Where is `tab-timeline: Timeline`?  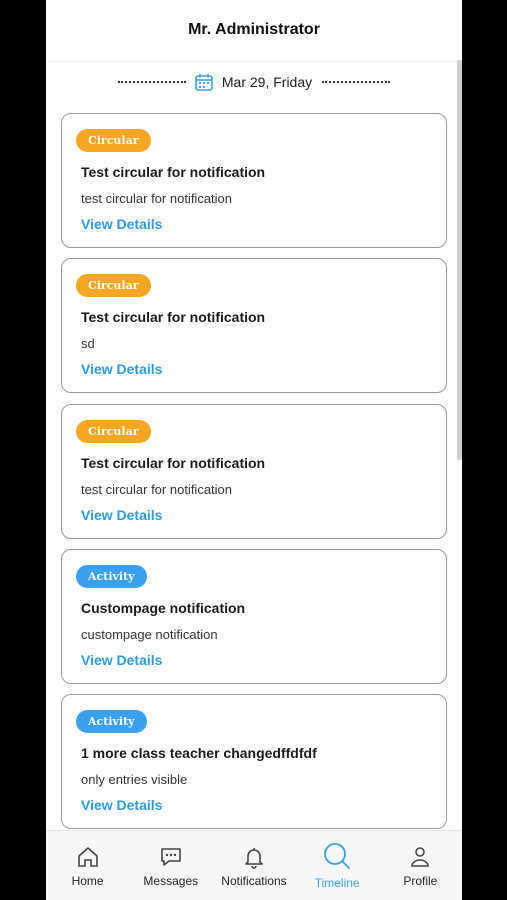 tab-timeline: Timeline is located at coordinates (337, 865).